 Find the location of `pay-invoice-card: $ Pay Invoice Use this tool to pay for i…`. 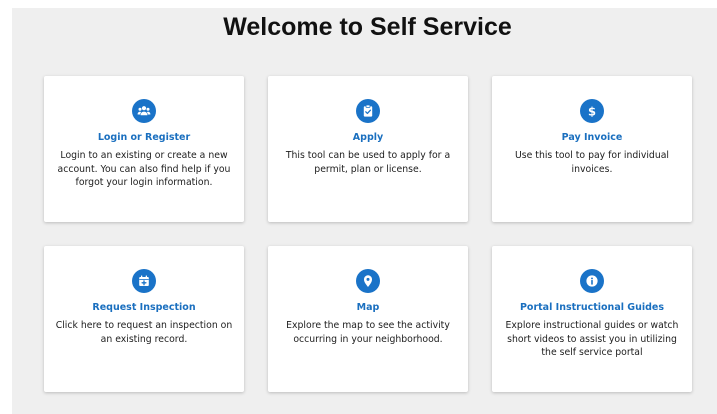

pay-invoice-card: $ Pay Invoice Use this tool to pay for i… is located at coordinates (592, 149).